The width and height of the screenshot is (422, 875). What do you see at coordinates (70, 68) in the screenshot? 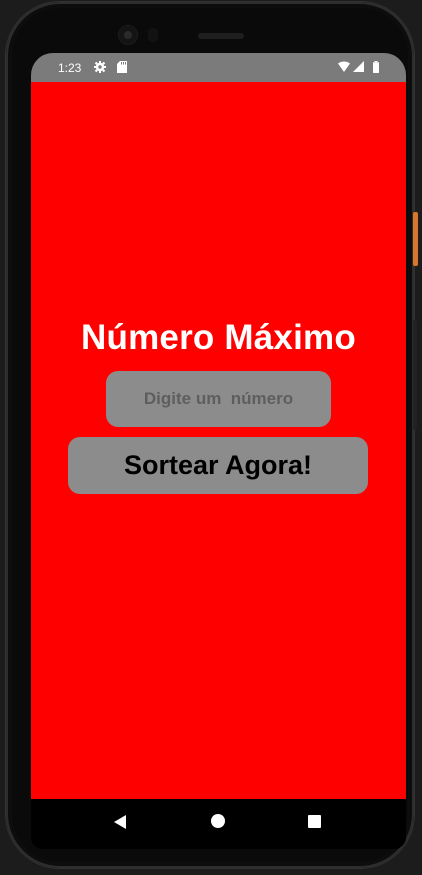
I see `status-time: 1:23` at bounding box center [70, 68].